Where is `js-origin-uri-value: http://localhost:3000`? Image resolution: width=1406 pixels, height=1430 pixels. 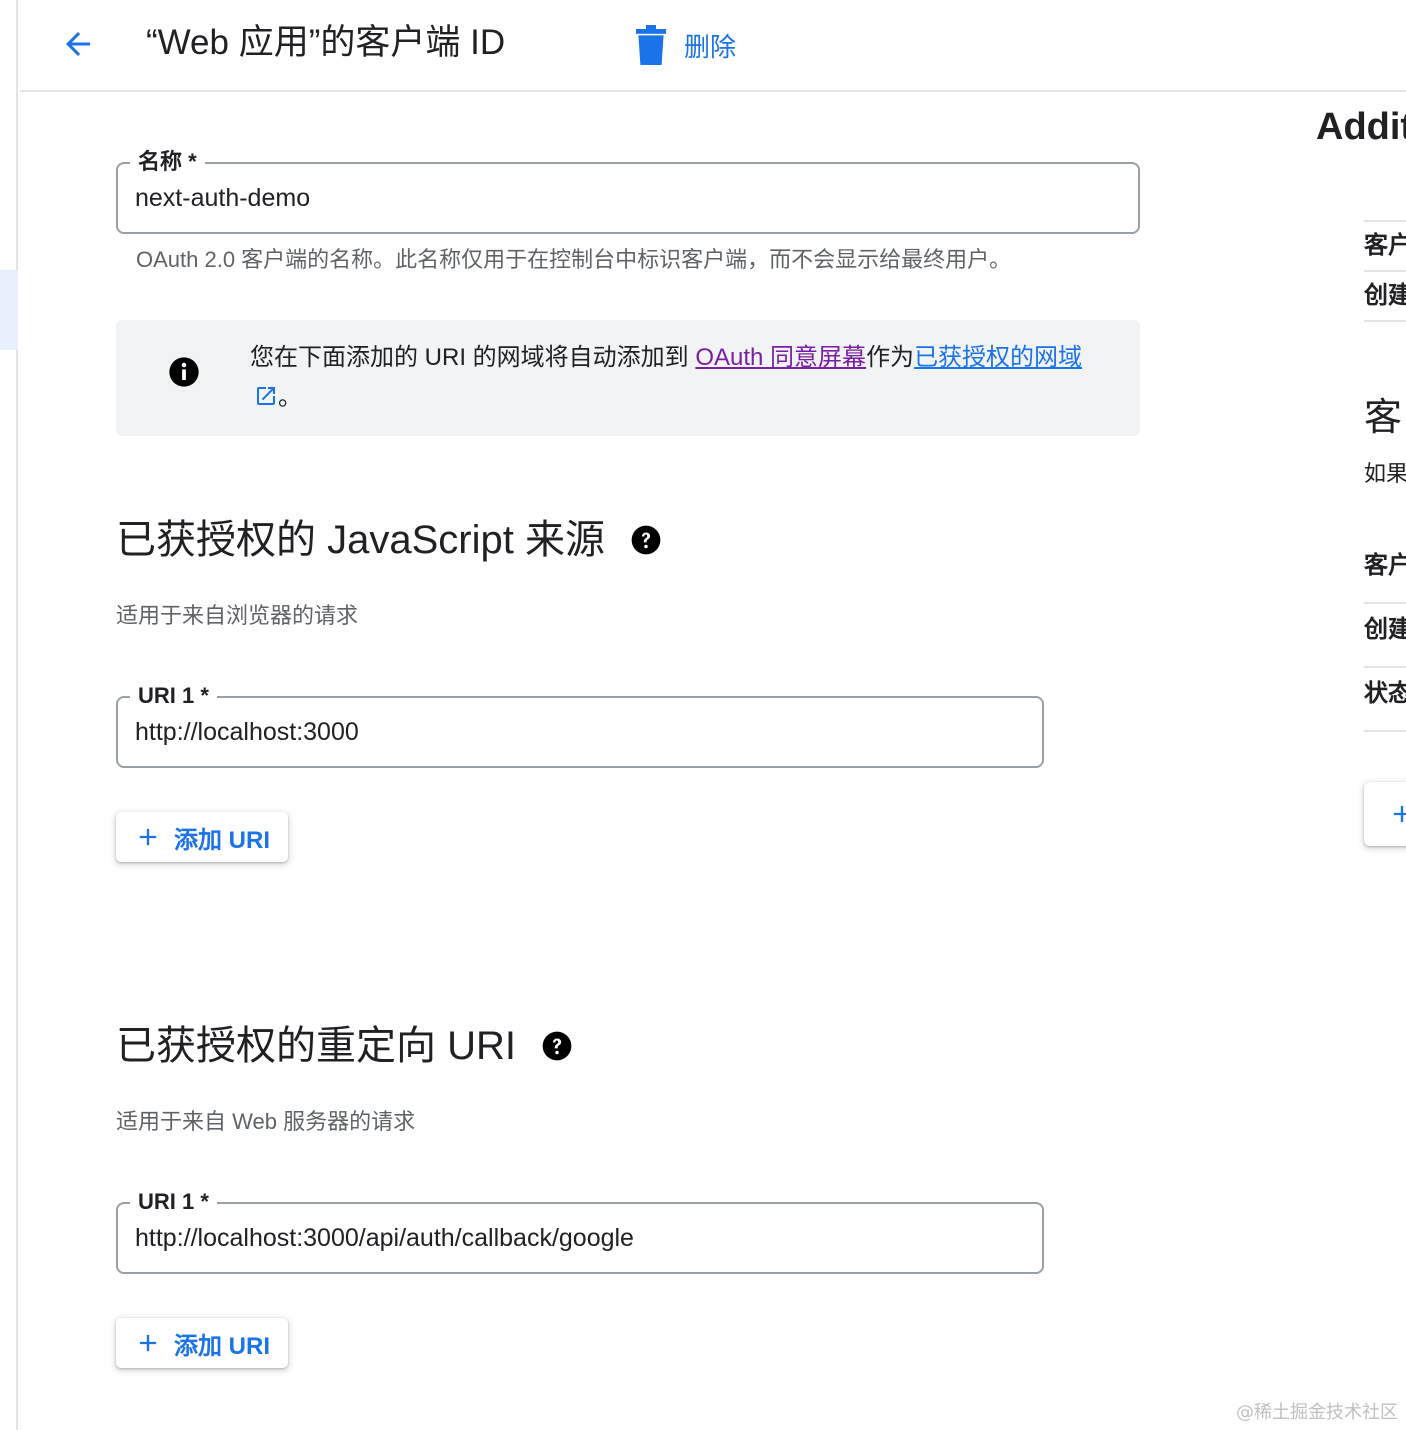
js-origin-uri-value: http://localhost:3000 is located at coordinates (247, 732).